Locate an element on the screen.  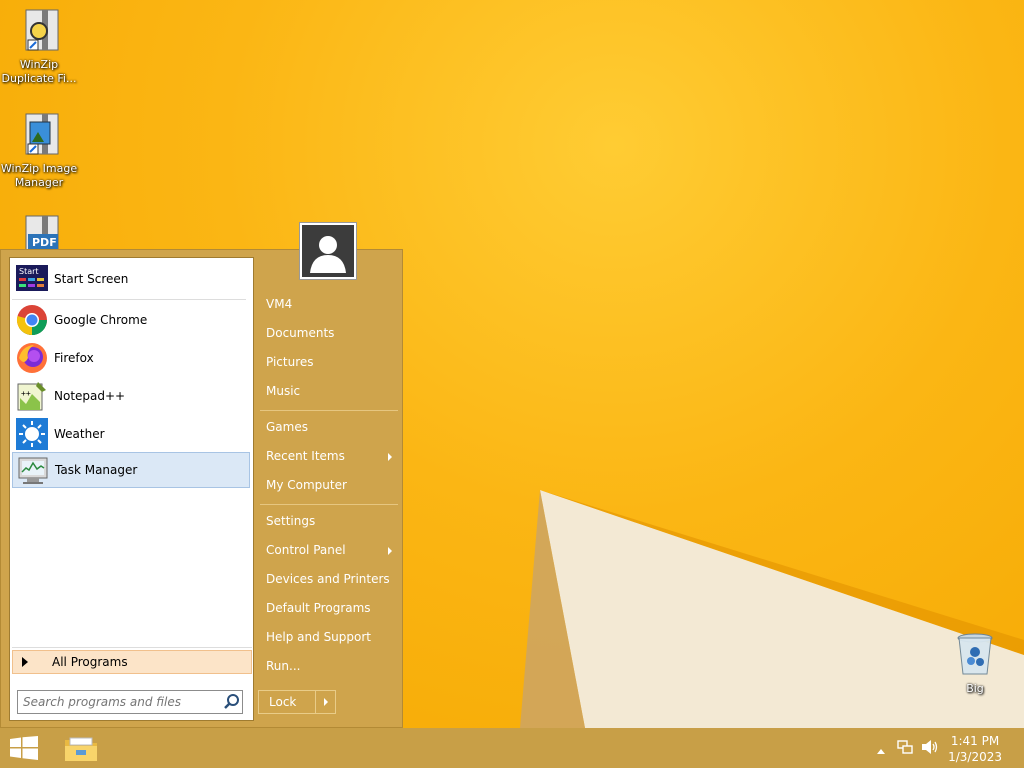
program-label: Firefox is located at coordinates (74, 358).